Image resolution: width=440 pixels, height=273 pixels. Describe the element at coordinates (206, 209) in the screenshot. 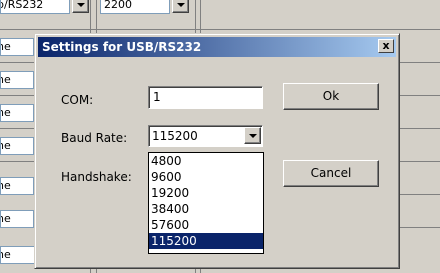

I see `baud-option: 38400` at that location.